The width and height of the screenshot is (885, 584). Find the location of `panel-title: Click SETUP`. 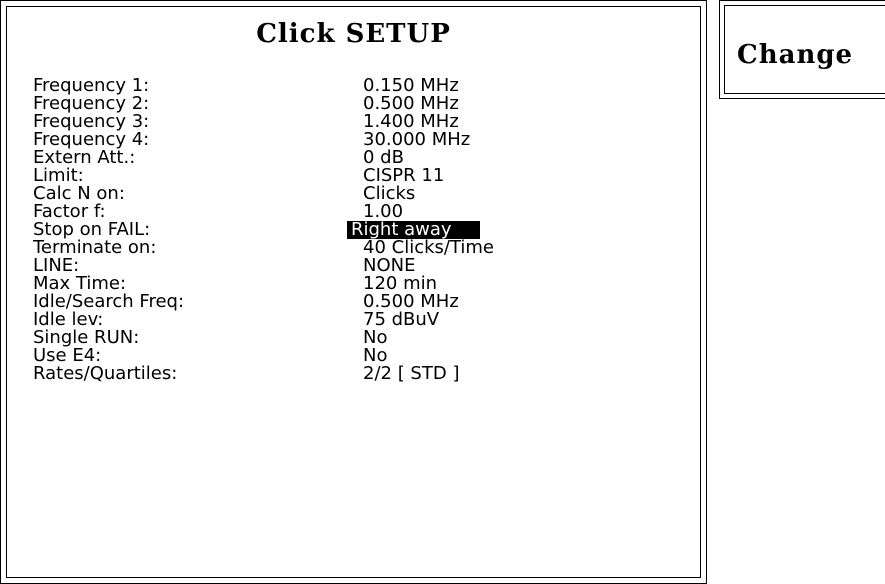

panel-title: Click SETUP is located at coordinates (353, 34).